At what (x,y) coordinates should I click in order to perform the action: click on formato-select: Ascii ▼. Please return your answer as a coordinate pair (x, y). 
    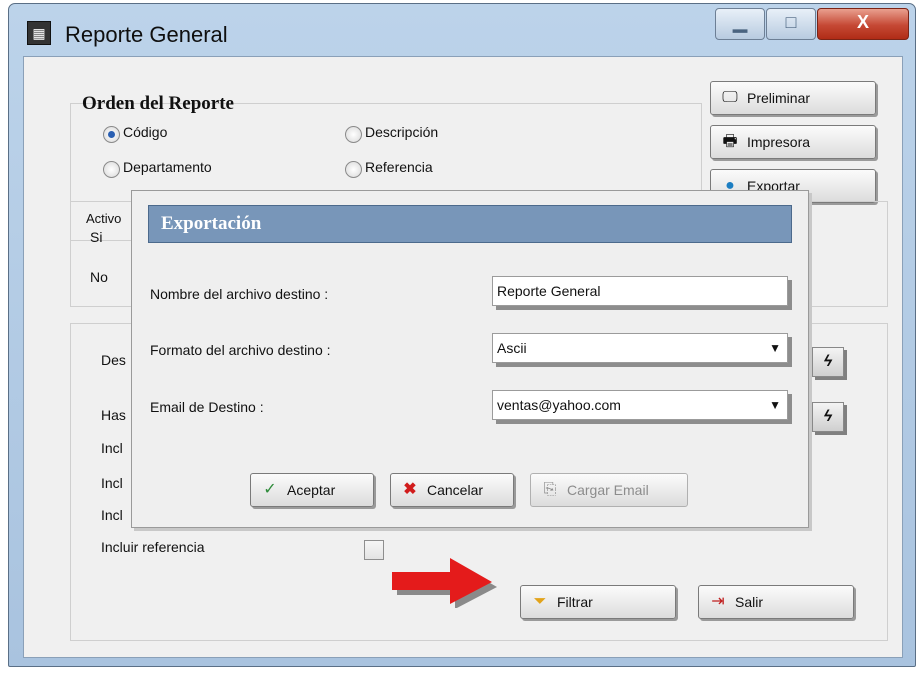
    Looking at the image, I should click on (640, 348).